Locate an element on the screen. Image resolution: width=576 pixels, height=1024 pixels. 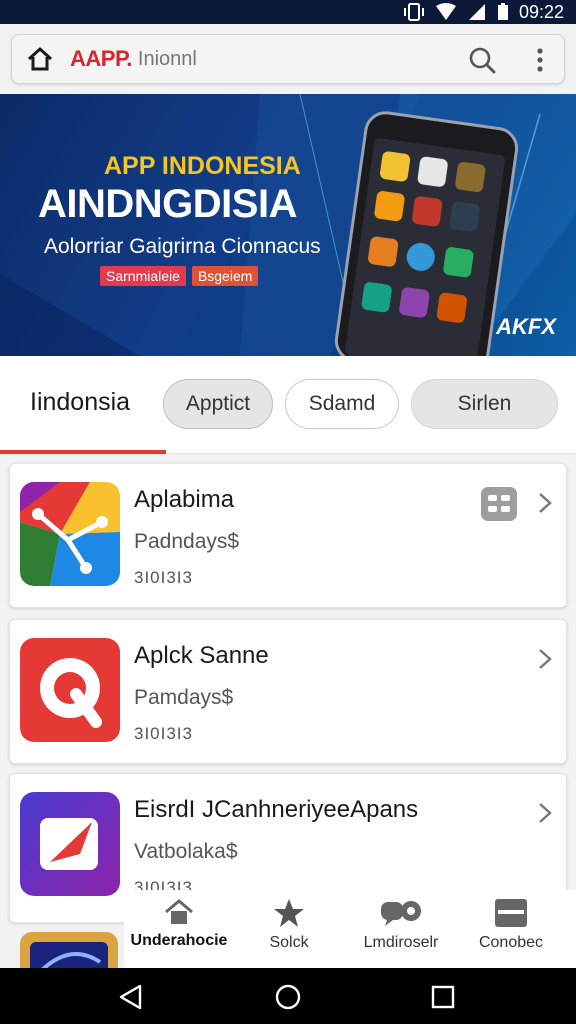
app-list-item: Aplabima Padndays$ 3I0I3I3 is located at coordinates (288, 535).